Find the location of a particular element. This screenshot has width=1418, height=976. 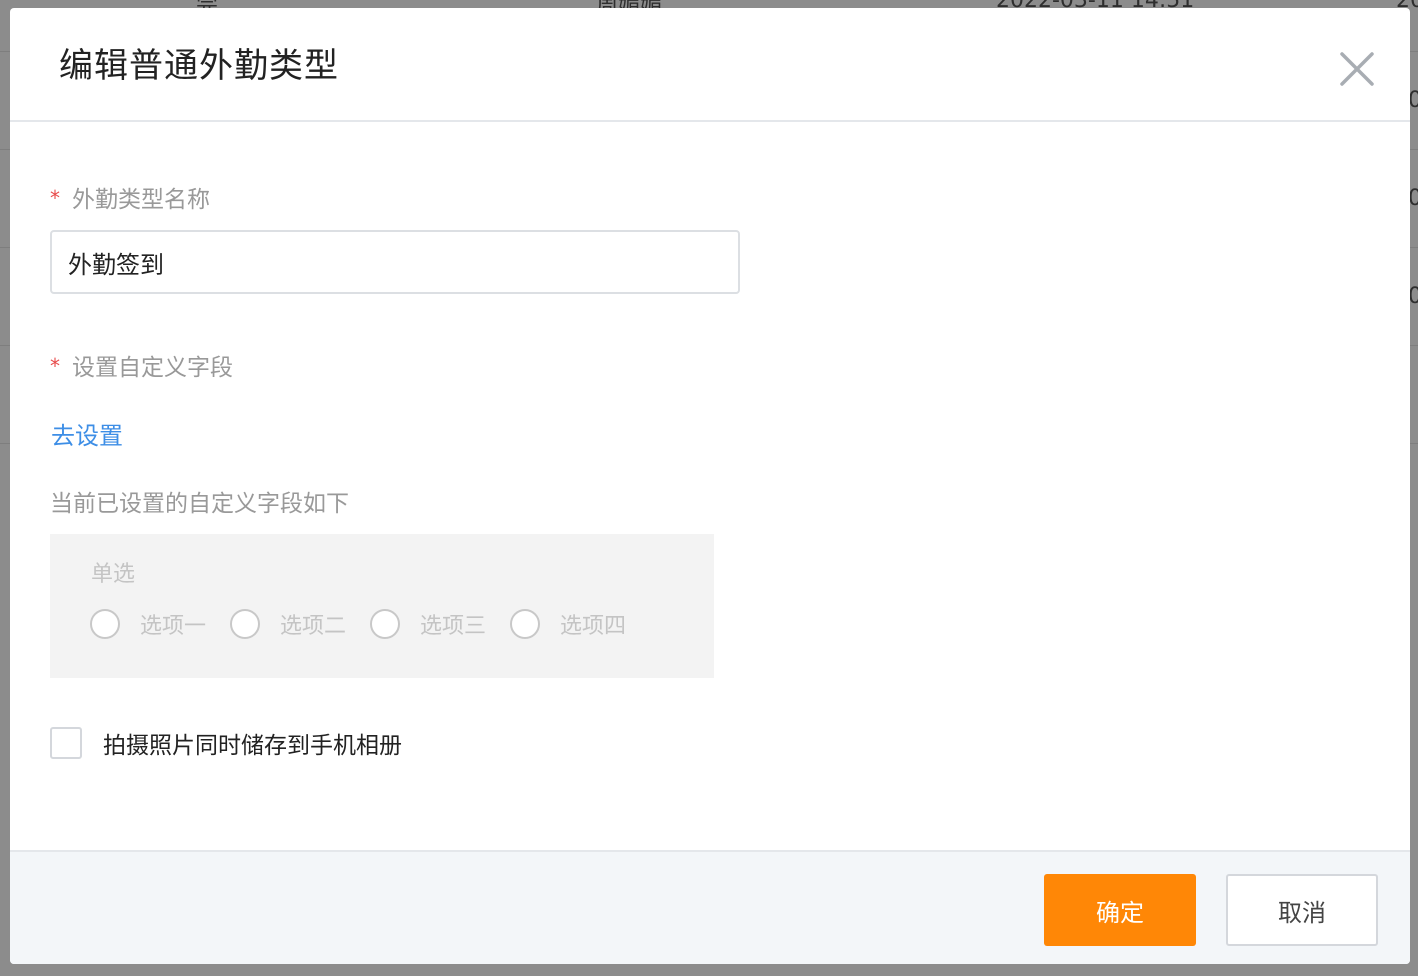

radio-option: 选项四 is located at coordinates (568, 624).